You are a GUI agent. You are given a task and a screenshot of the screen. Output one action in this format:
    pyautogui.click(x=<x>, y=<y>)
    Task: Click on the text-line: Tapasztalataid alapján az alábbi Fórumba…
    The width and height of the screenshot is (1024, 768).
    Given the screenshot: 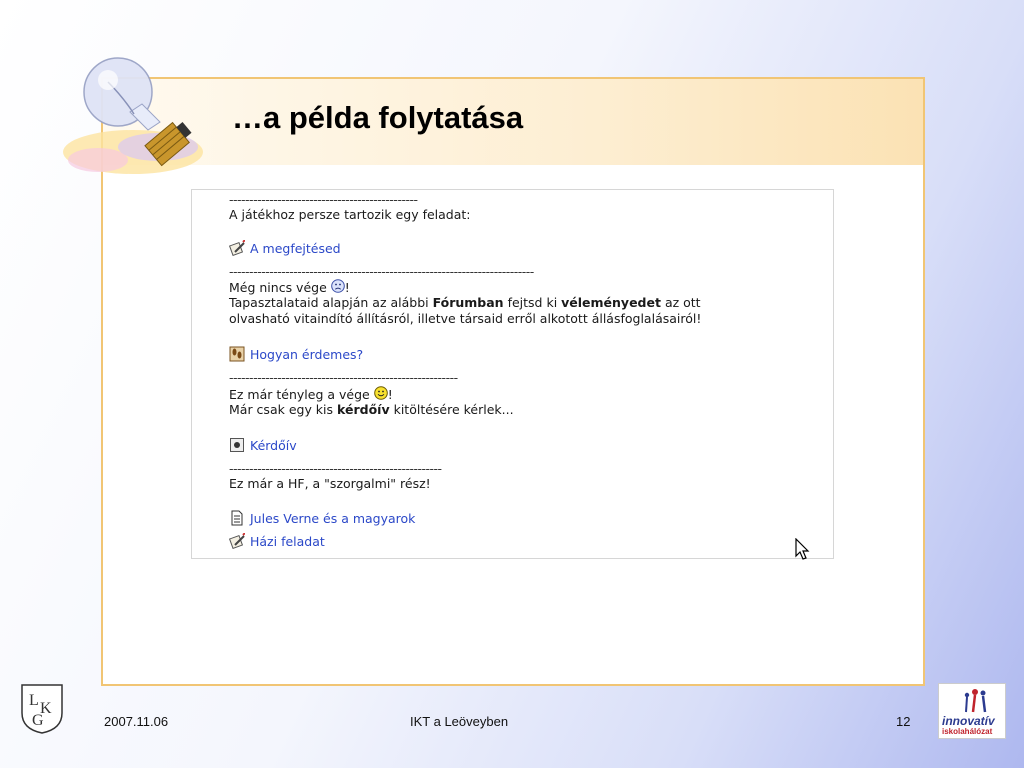 What is the action you would take?
    pyautogui.click(x=465, y=303)
    